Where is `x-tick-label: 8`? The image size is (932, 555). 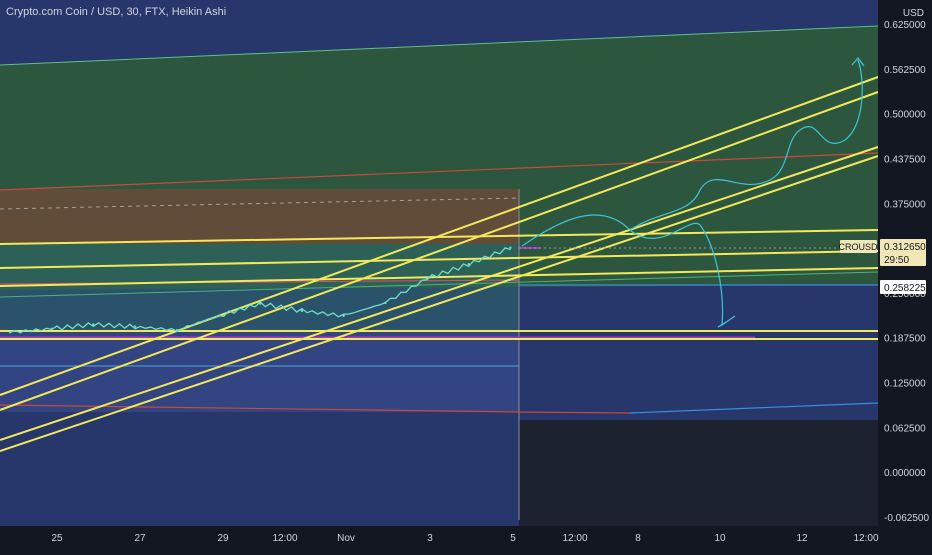 x-tick-label: 8 is located at coordinates (638, 538).